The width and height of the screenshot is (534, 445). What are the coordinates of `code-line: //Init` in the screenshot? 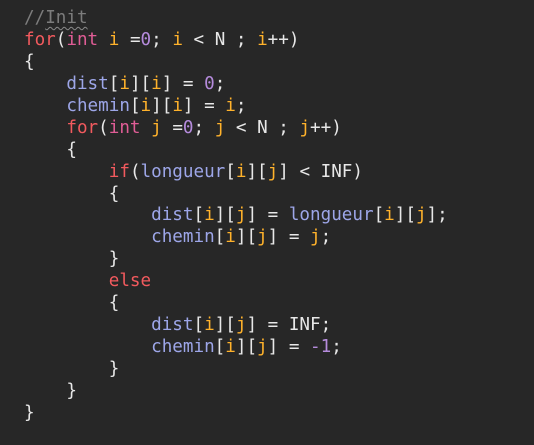 It's located at (236, 19).